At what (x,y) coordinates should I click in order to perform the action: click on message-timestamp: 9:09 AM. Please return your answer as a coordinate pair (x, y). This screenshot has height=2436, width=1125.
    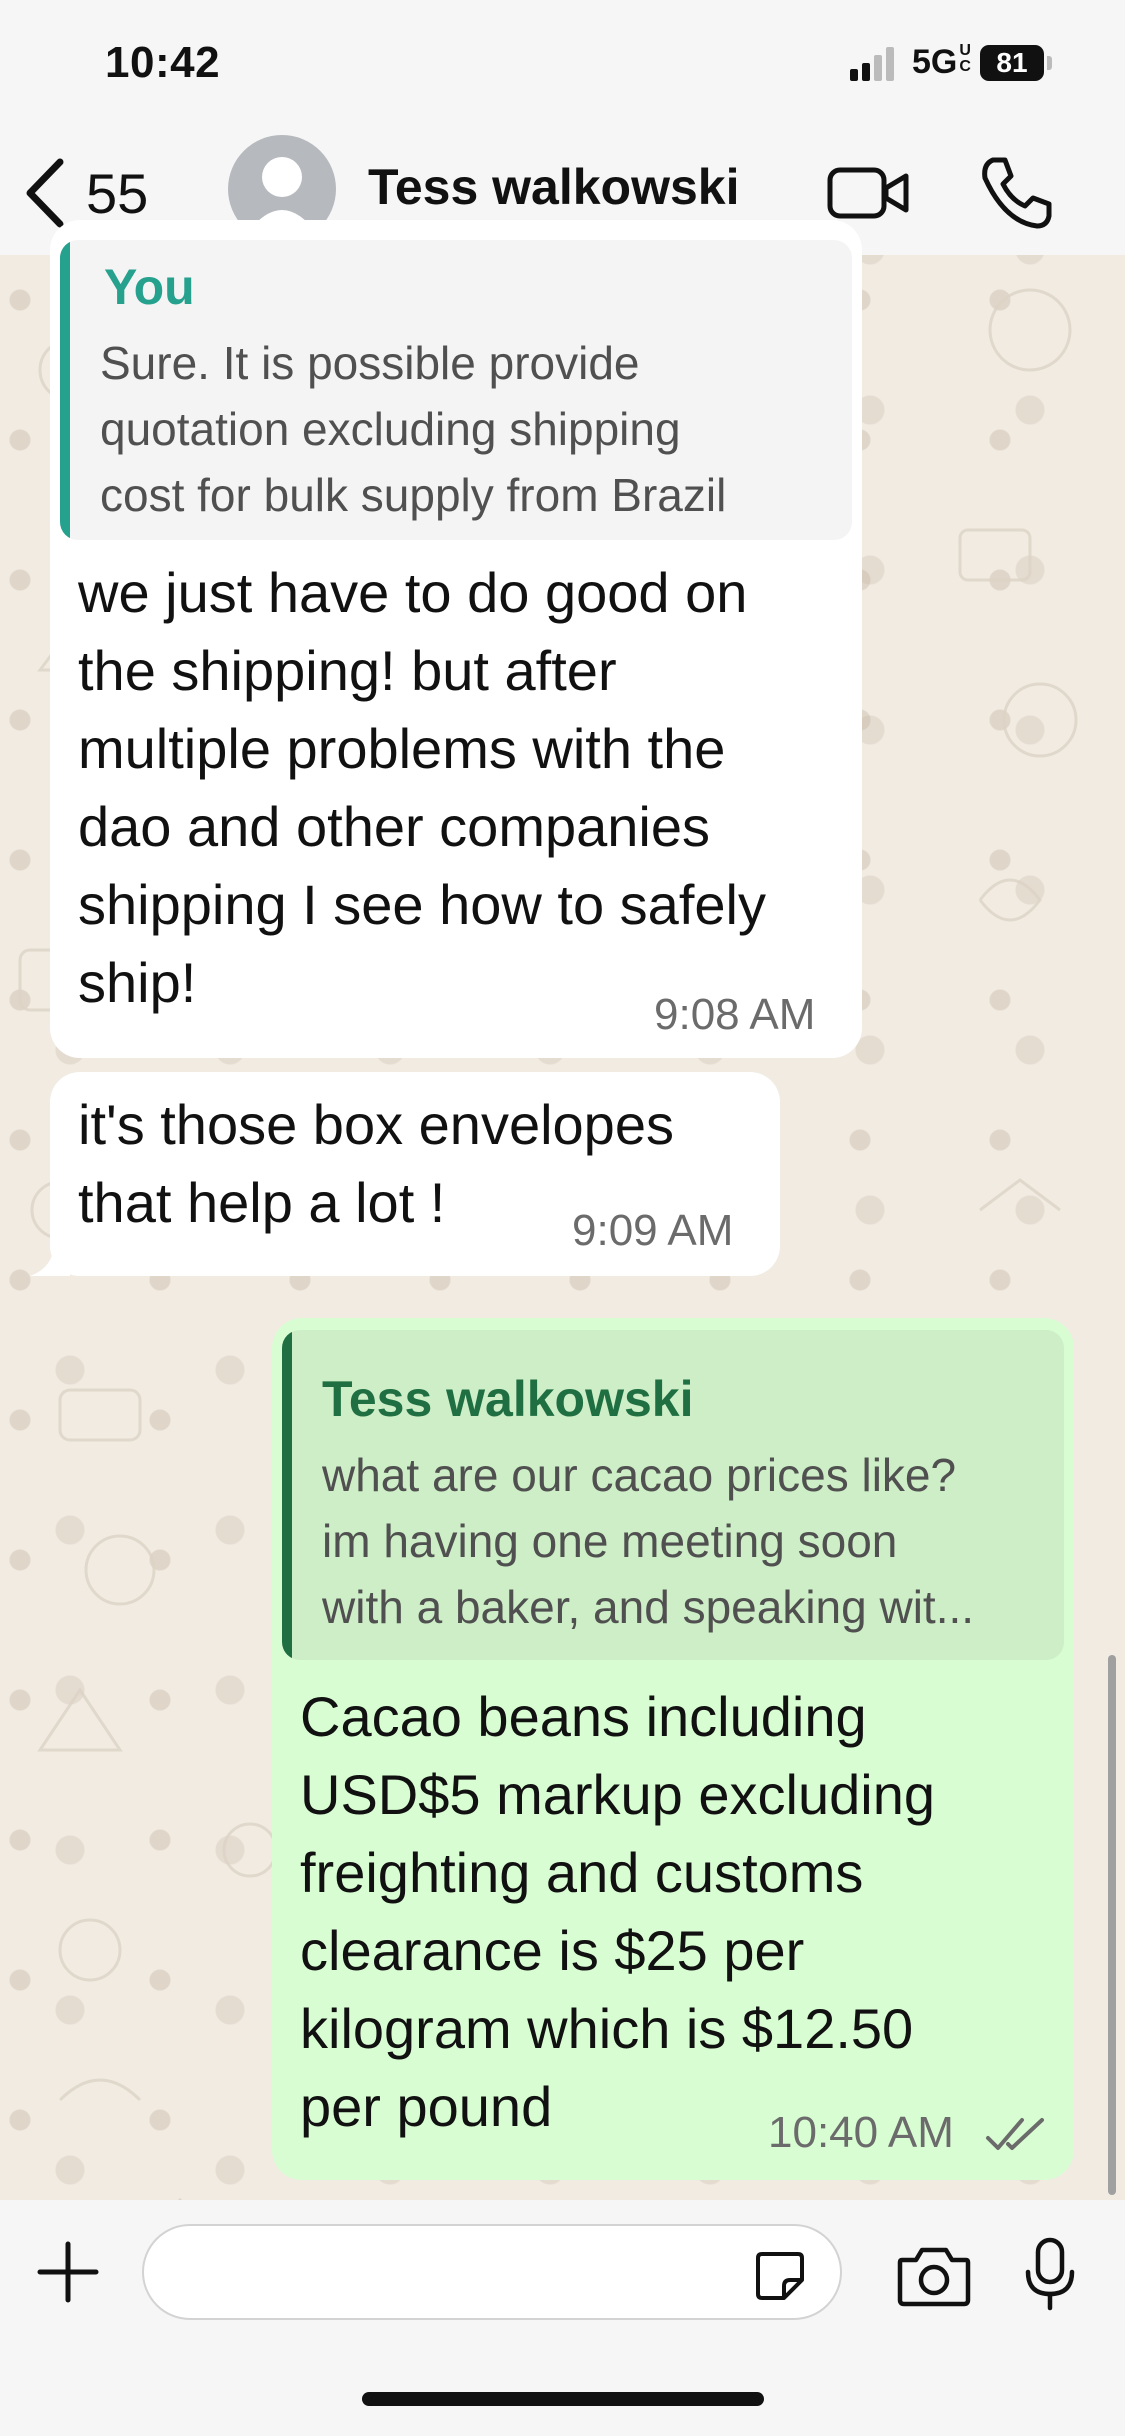
    Looking at the image, I should click on (653, 1230).